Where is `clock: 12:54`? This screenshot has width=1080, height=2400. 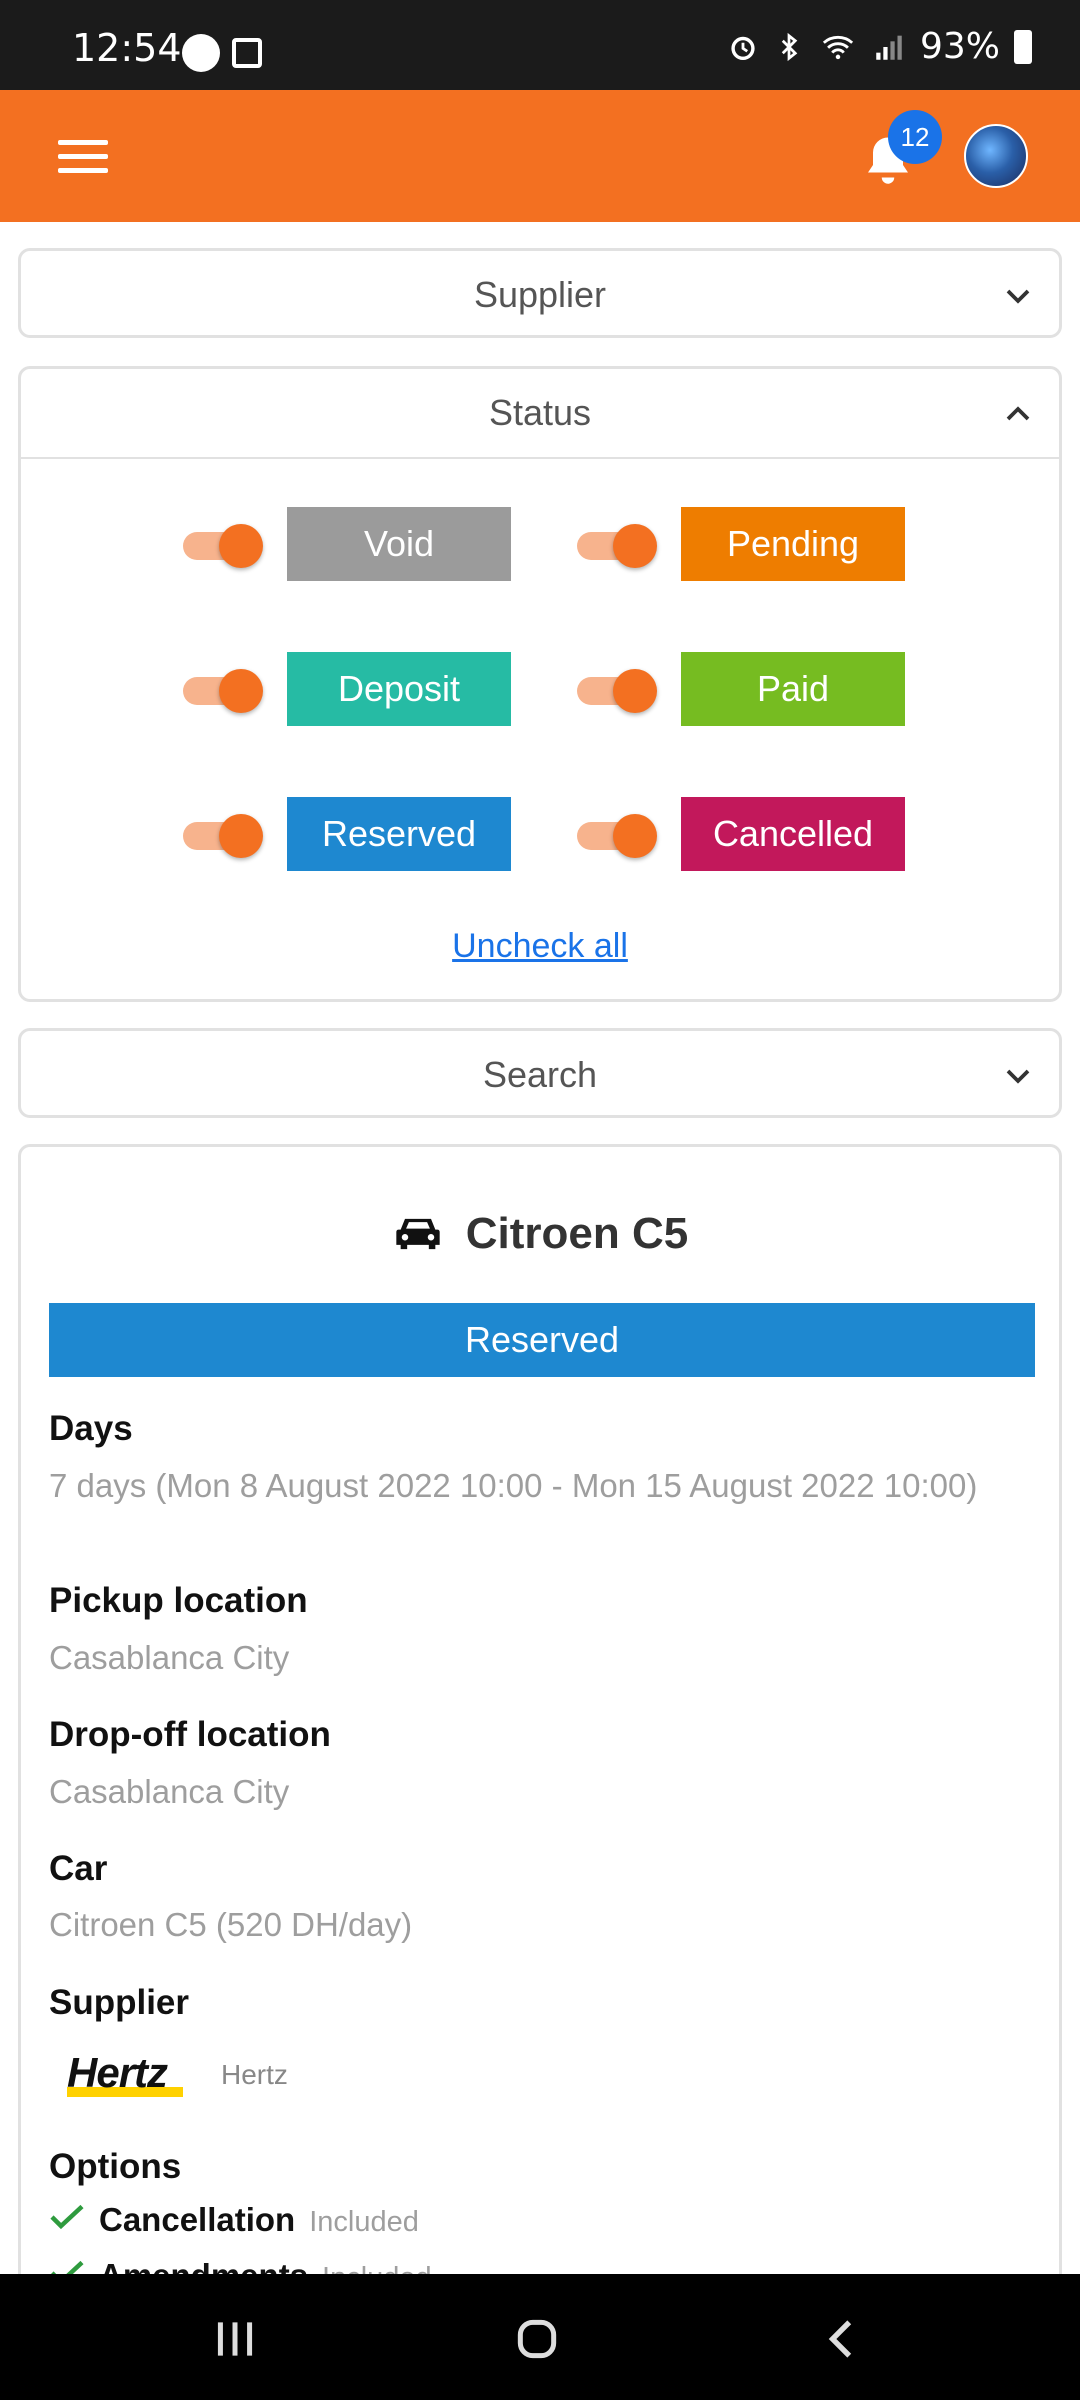 clock: 12:54 is located at coordinates (127, 48).